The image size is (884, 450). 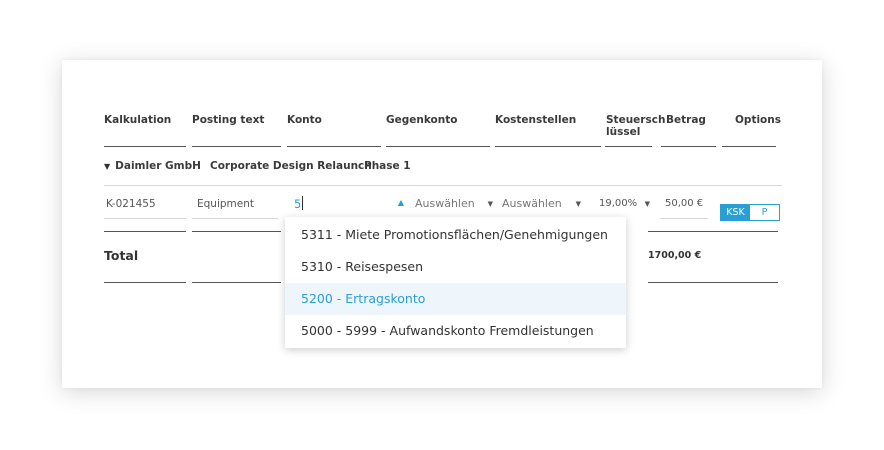 What do you see at coordinates (291, 166) in the screenshot?
I see `group-project: Corporate Design Relaunch` at bounding box center [291, 166].